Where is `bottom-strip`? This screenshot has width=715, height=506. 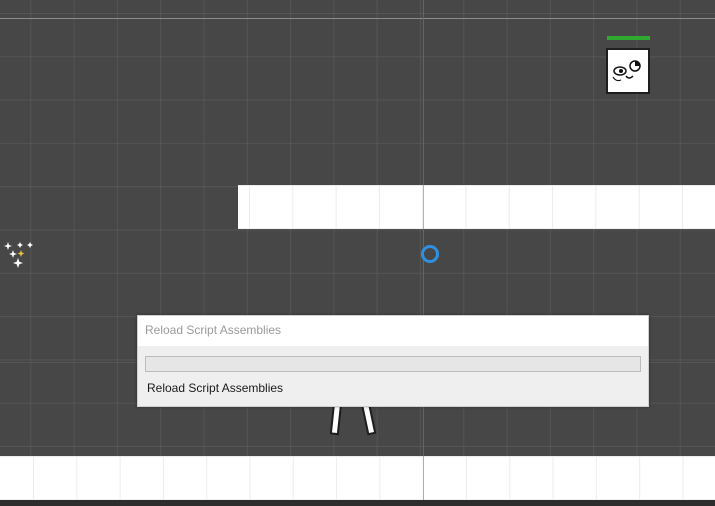 bottom-strip is located at coordinates (357, 503).